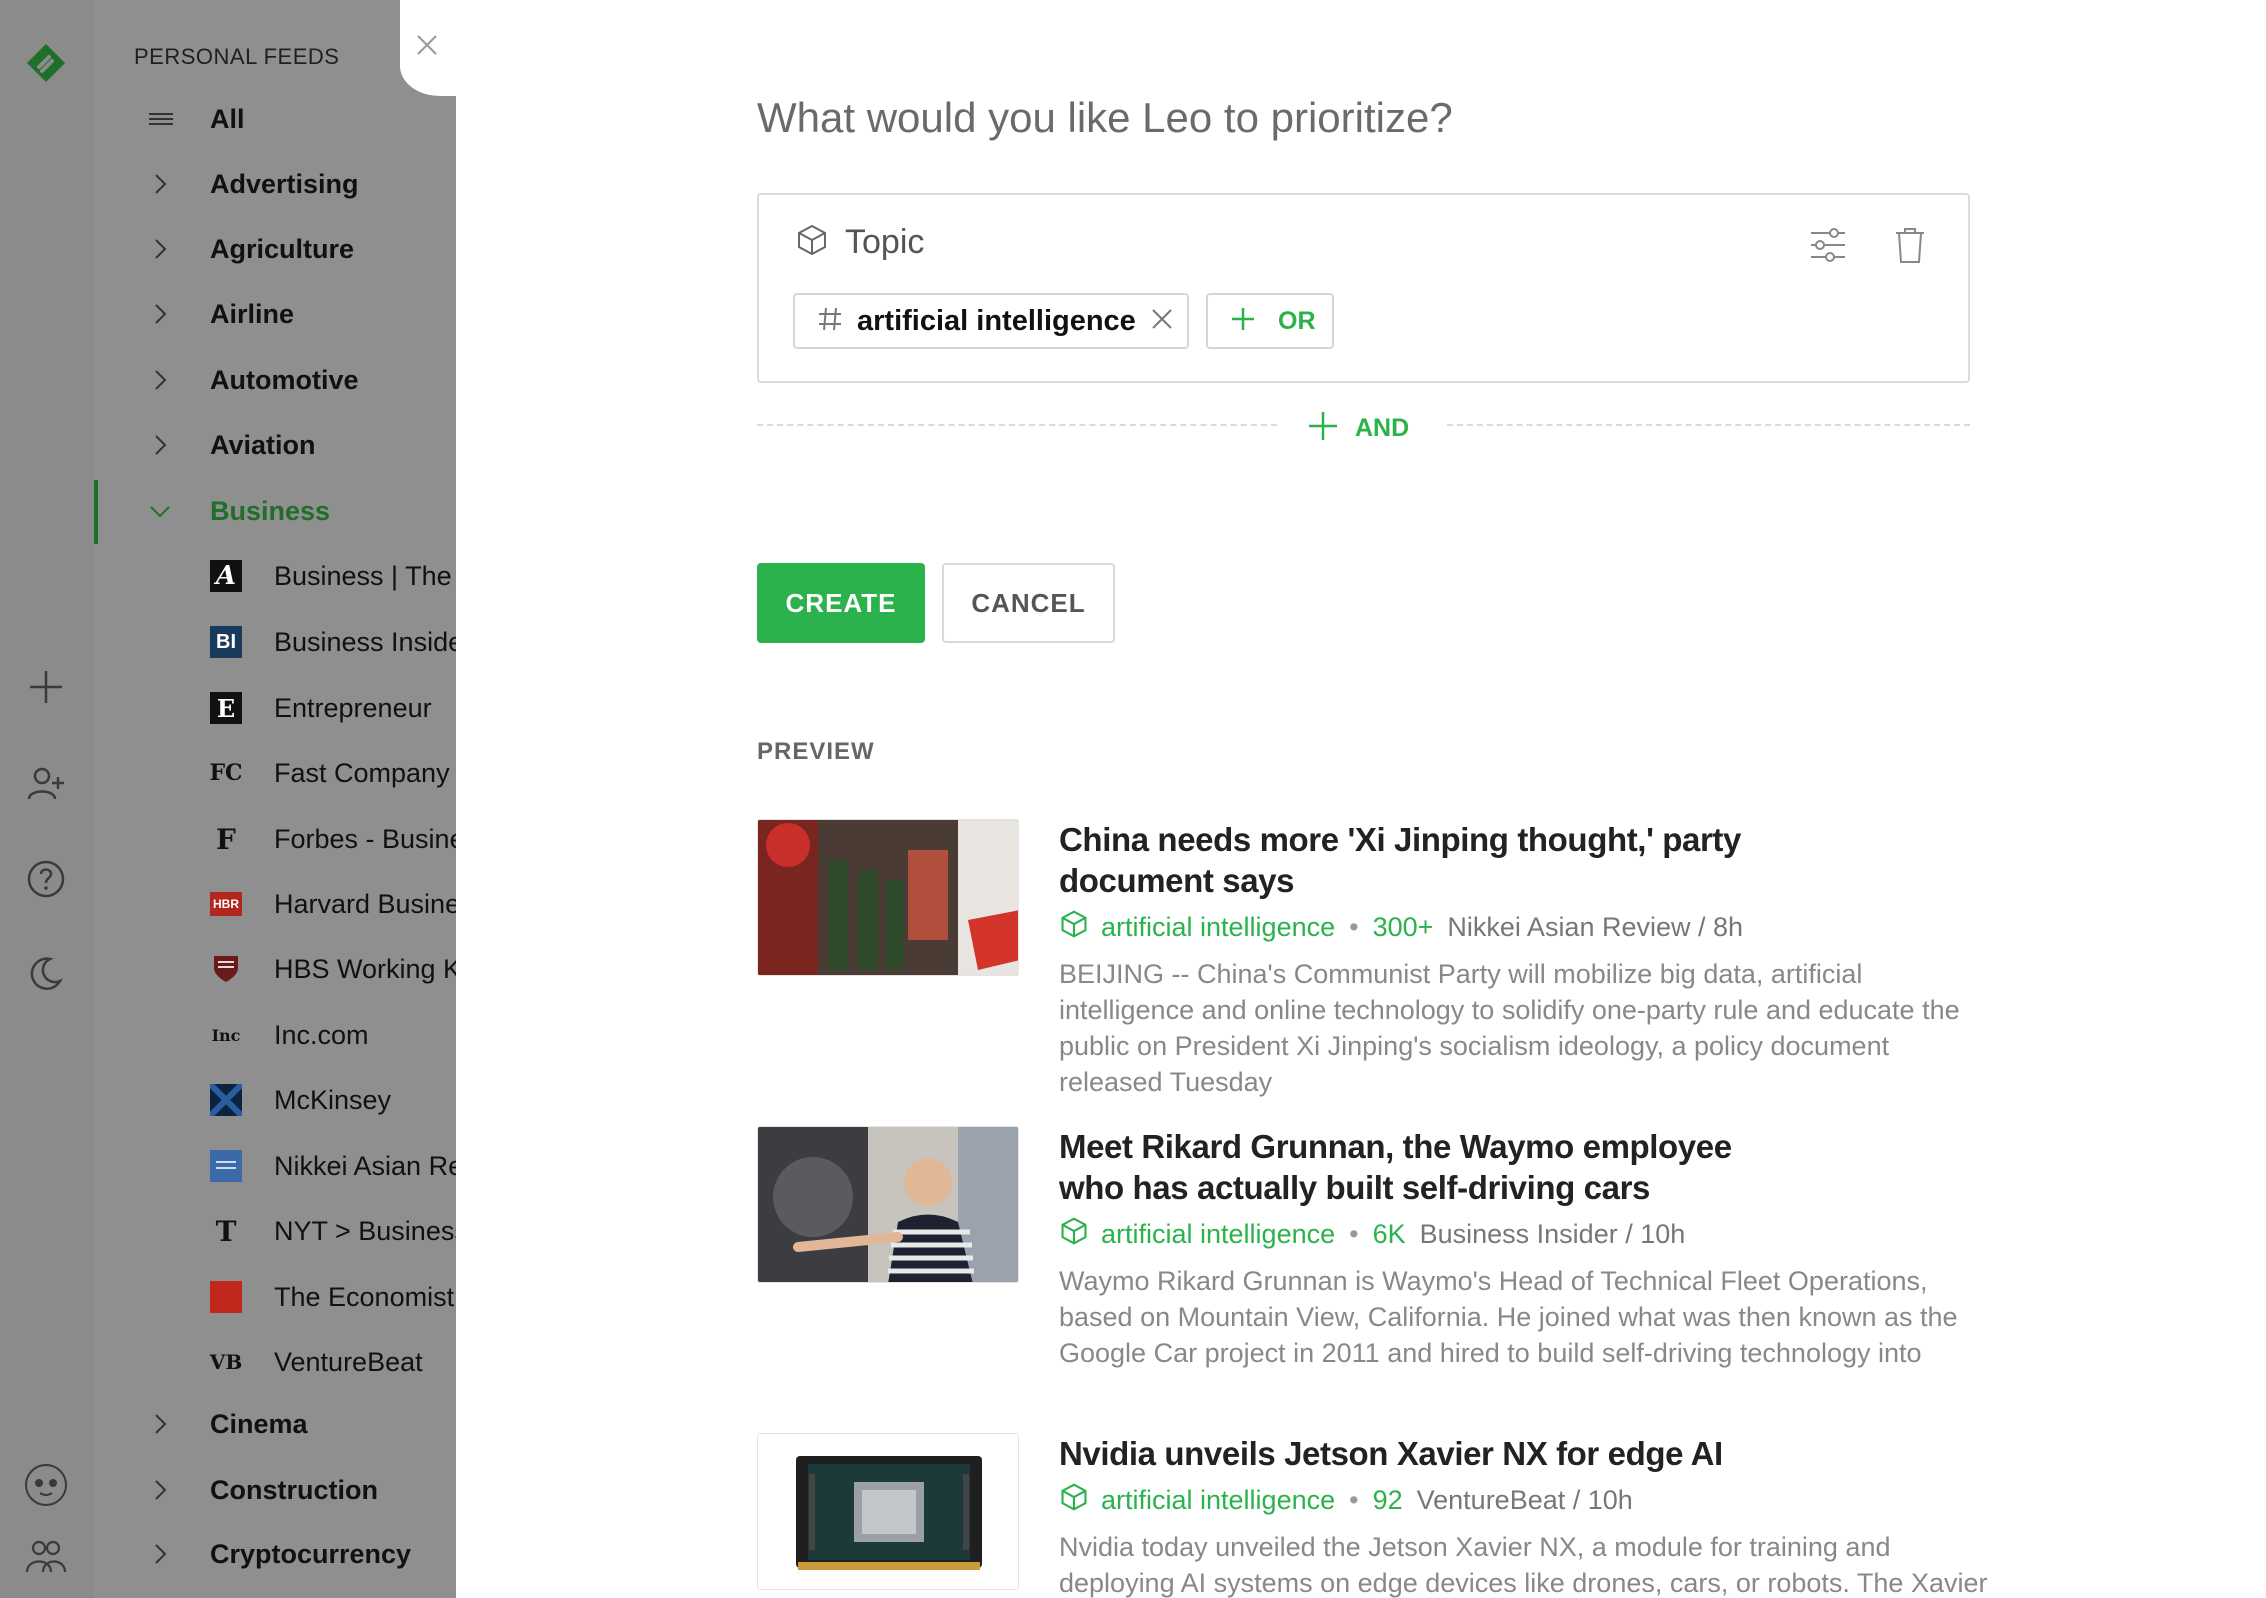 The height and width of the screenshot is (1598, 2266). What do you see at coordinates (1595, 927) in the screenshot?
I see `article-source: Nikkei Asian Review / 8h` at bounding box center [1595, 927].